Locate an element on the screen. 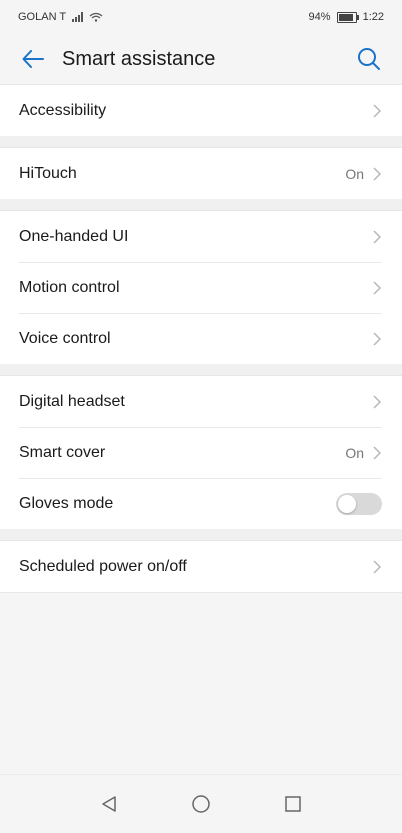 The height and width of the screenshot is (833, 402). item-label: Accessibility is located at coordinates (63, 110).